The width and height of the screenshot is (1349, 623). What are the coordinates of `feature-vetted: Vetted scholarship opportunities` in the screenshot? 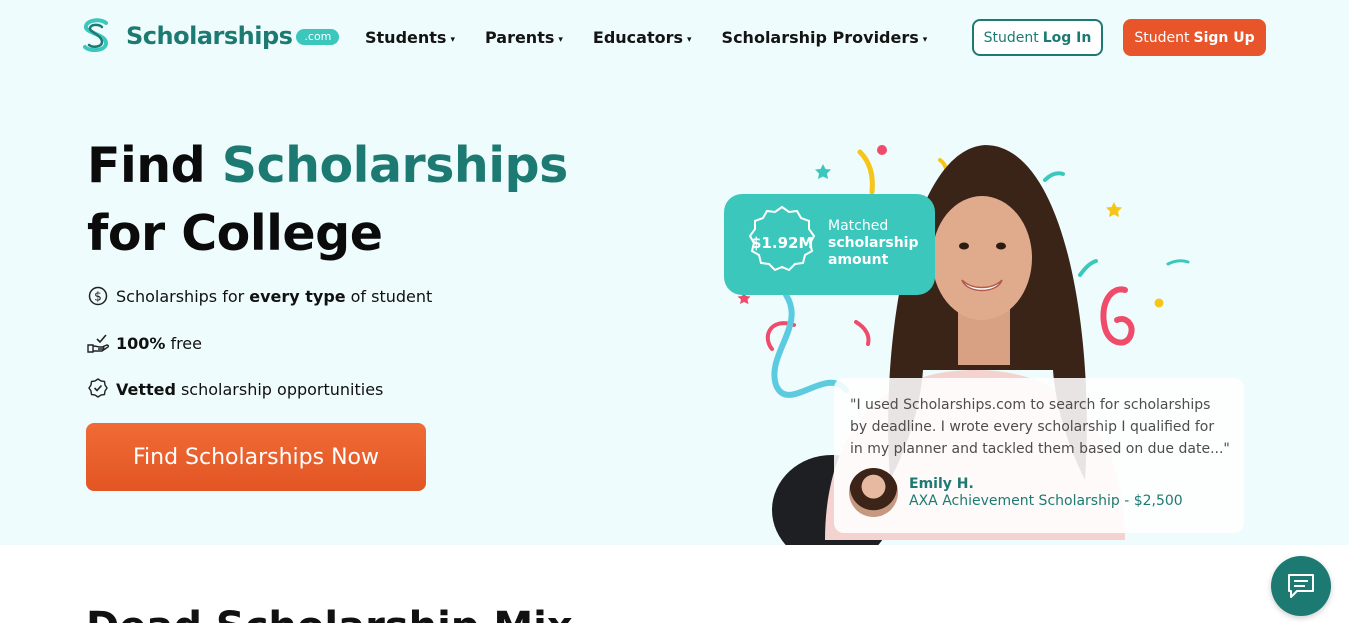 It's located at (235, 389).